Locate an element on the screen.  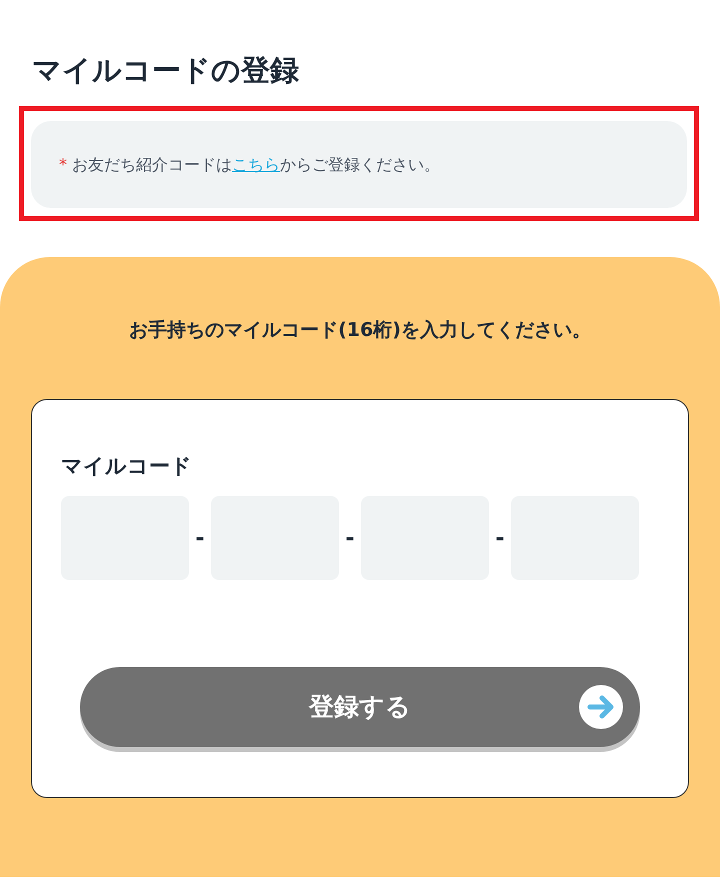
notice-text: * お友だち紹介コードはこちらからご登録ください。 is located at coordinates (249, 165).